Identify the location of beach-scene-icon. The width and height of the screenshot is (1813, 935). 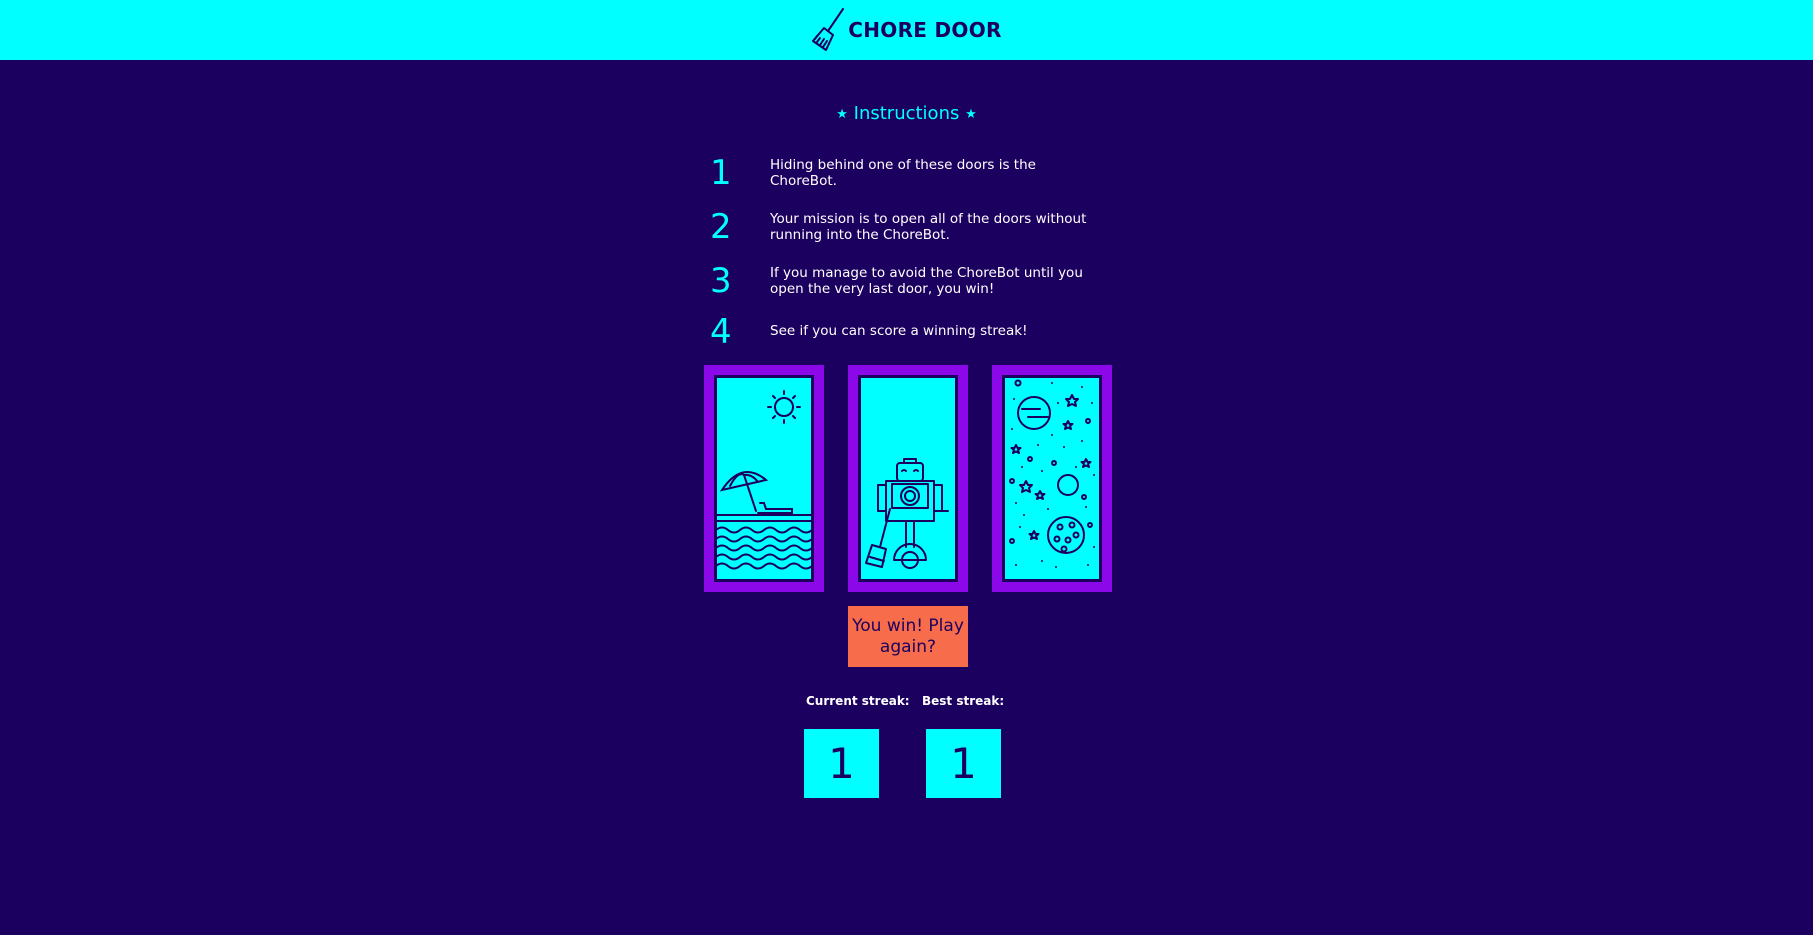
(764, 478).